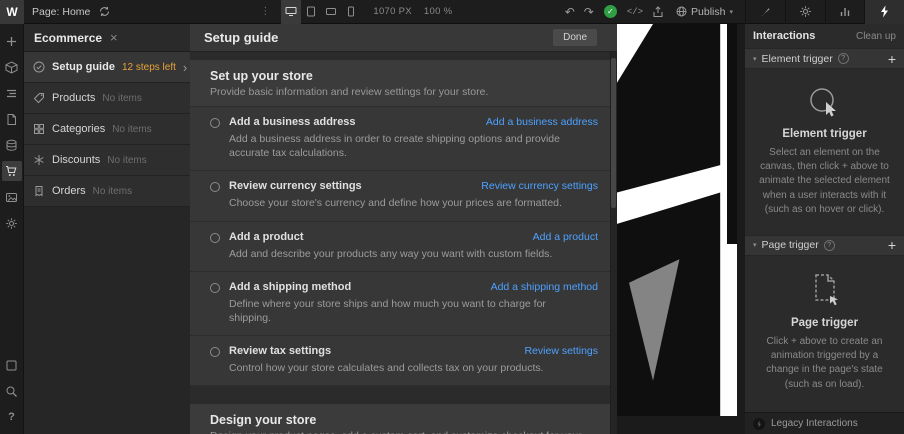 The height and width of the screenshot is (434, 904). I want to click on done-button: Done, so click(575, 37).